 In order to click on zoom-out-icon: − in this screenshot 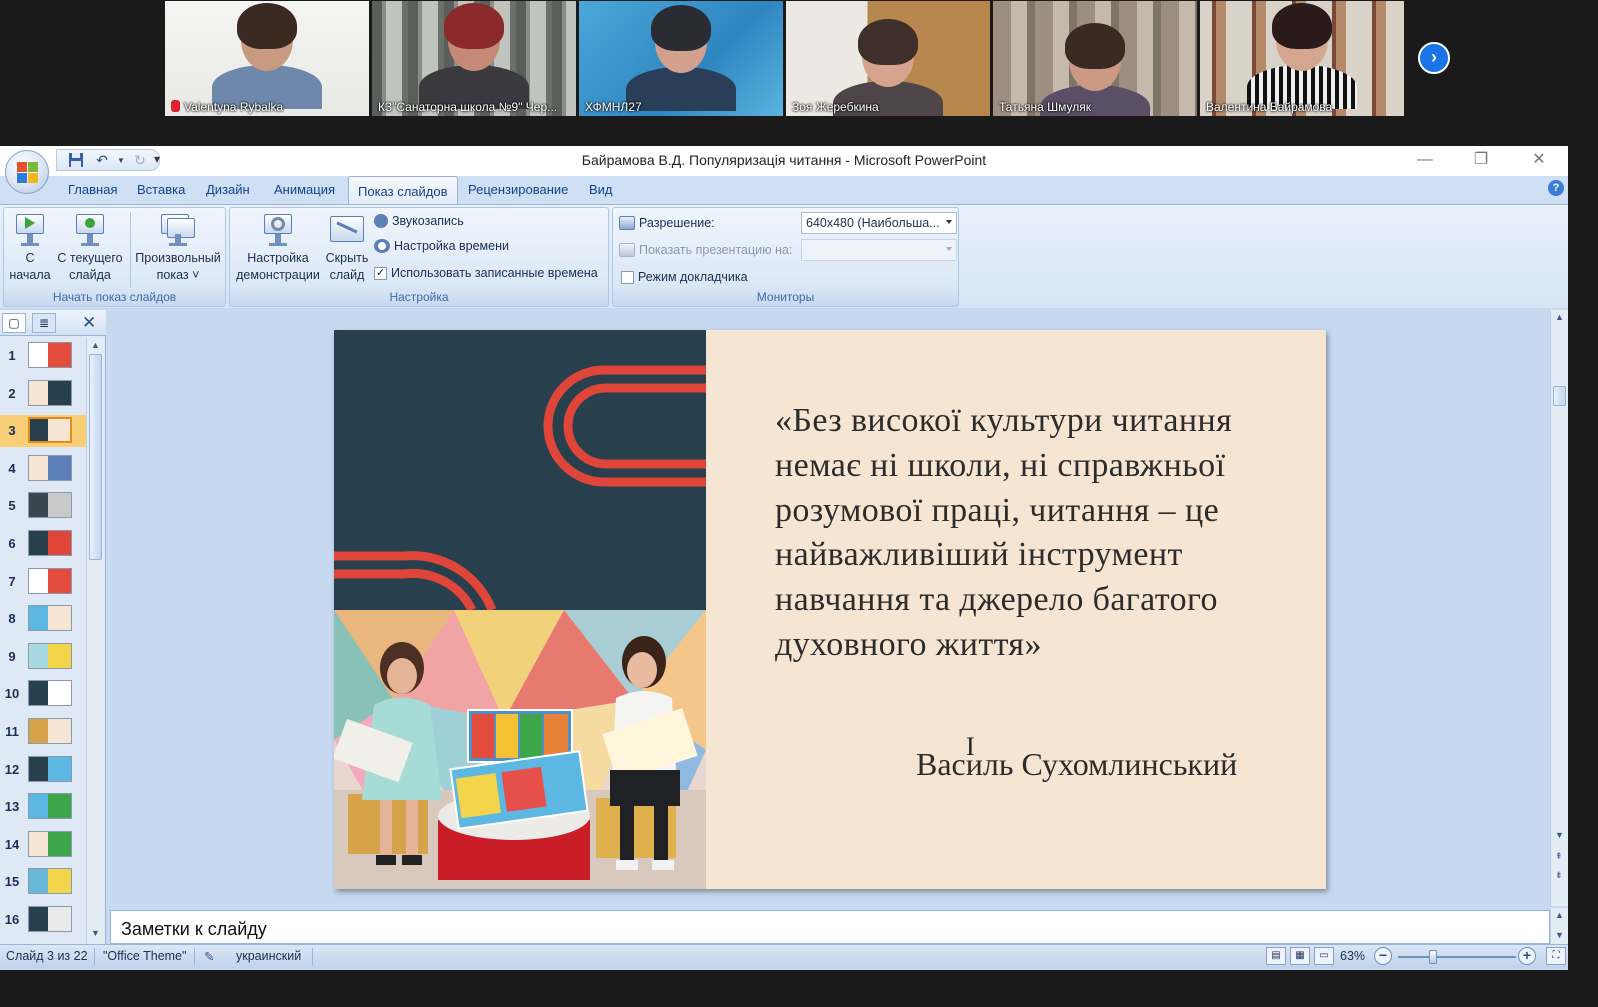, I will do `click(1383, 956)`.